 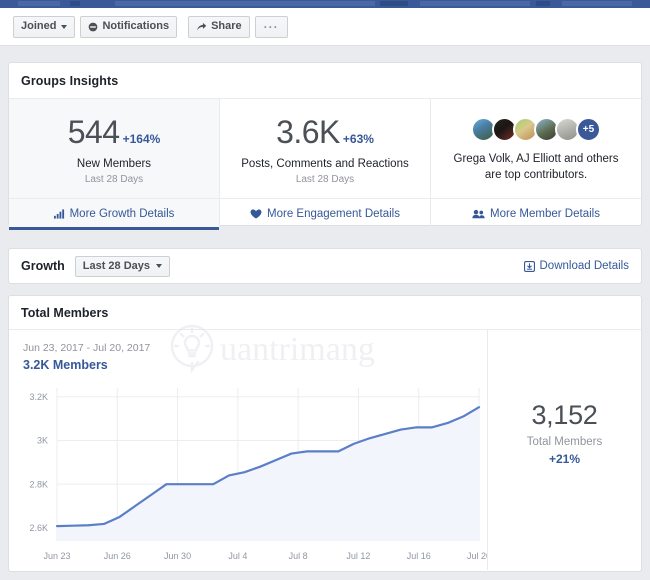 I want to click on new-members-stat: 544 +164%, so click(x=114, y=132).